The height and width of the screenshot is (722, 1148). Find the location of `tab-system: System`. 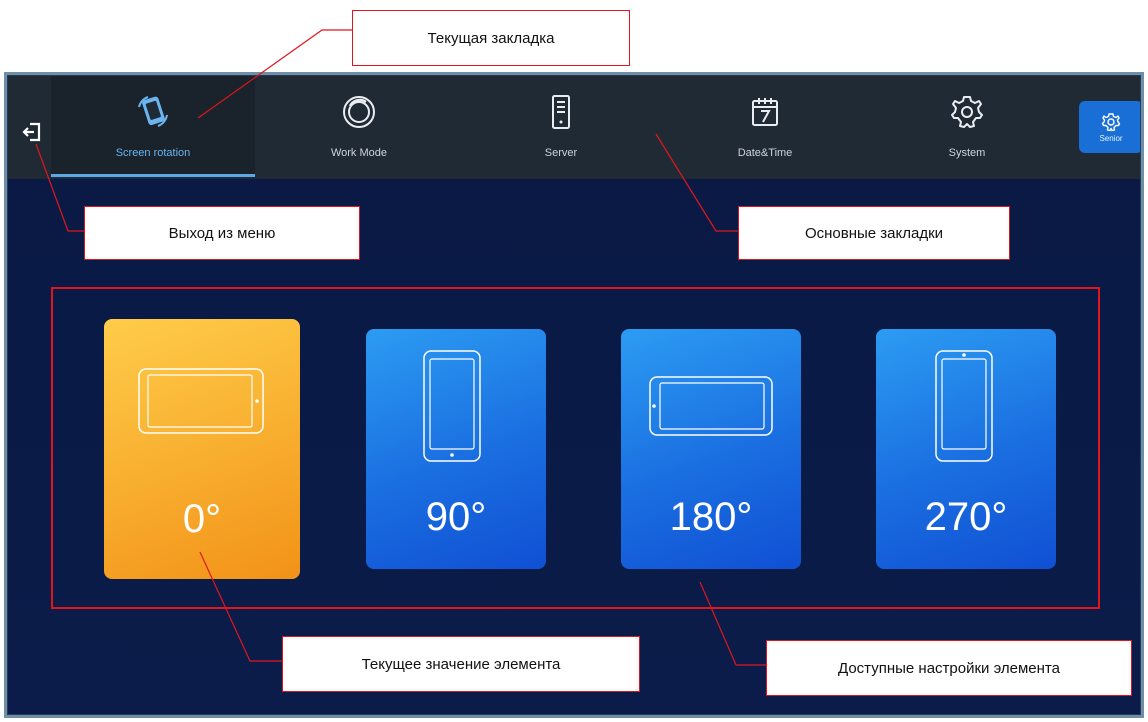

tab-system: System is located at coordinates (967, 126).